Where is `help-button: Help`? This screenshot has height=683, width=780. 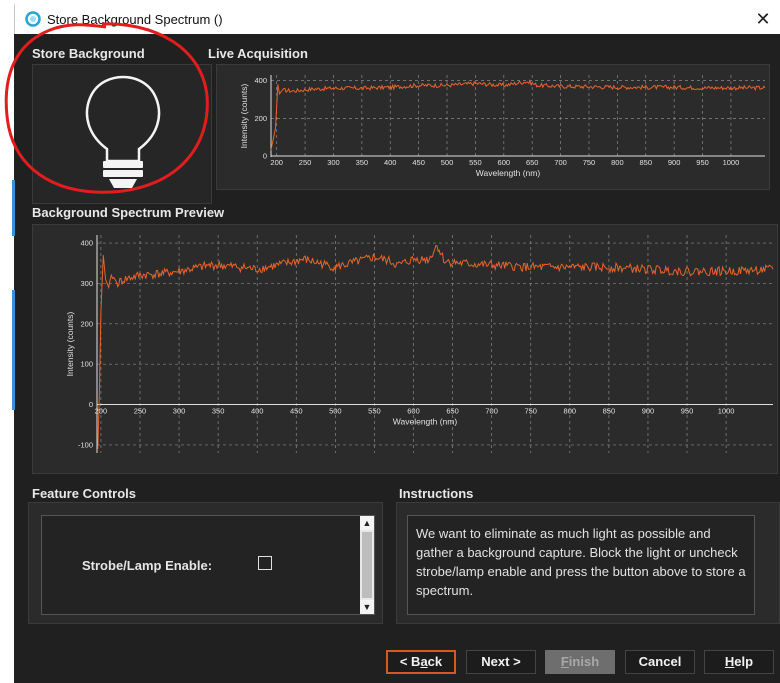
help-button: Help is located at coordinates (739, 662).